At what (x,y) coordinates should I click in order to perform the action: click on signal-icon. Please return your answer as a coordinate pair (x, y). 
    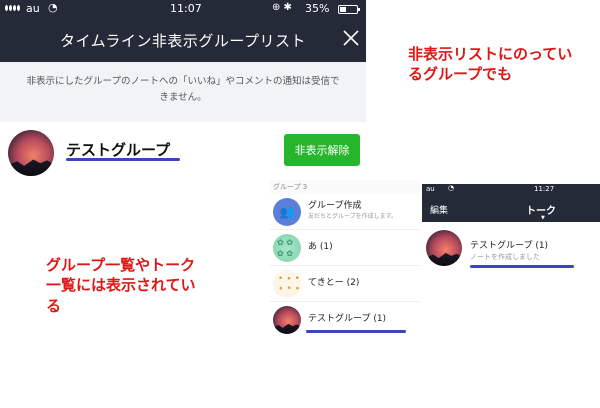
    Looking at the image, I should click on (12, 8).